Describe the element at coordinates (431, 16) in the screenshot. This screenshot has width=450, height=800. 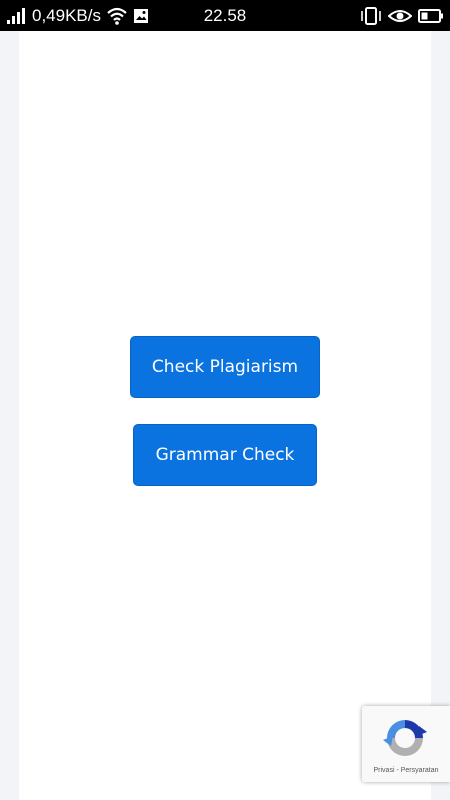
I see `battery-icon` at that location.